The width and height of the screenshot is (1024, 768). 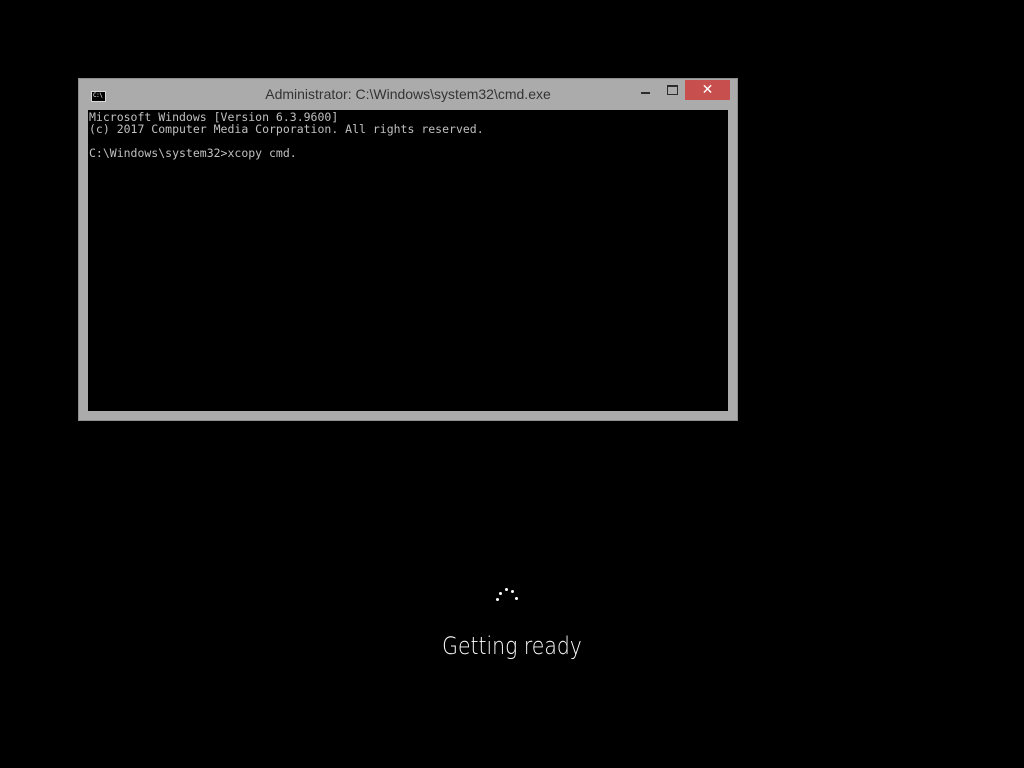 What do you see at coordinates (646, 91) in the screenshot?
I see `minimize-button` at bounding box center [646, 91].